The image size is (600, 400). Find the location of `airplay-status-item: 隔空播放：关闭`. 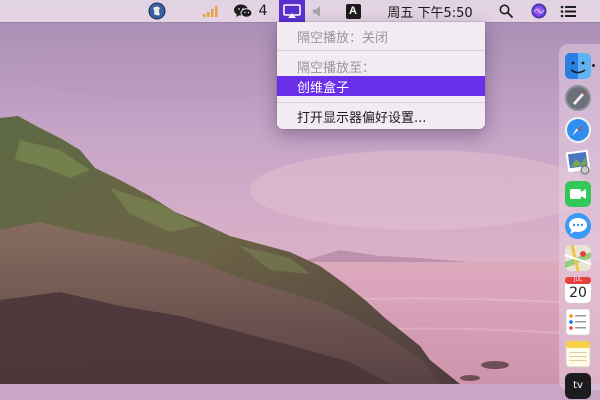

airplay-status-item: 隔空播放：关闭 is located at coordinates (381, 36).